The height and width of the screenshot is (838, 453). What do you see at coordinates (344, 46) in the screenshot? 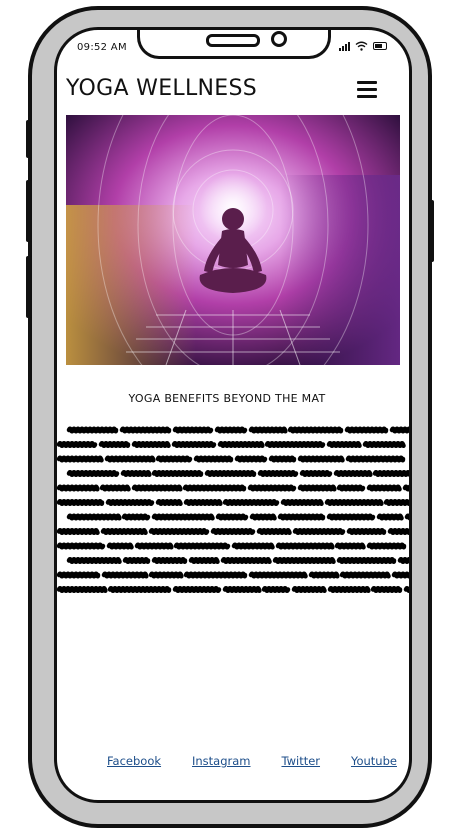
I see `signal-icon` at bounding box center [344, 46].